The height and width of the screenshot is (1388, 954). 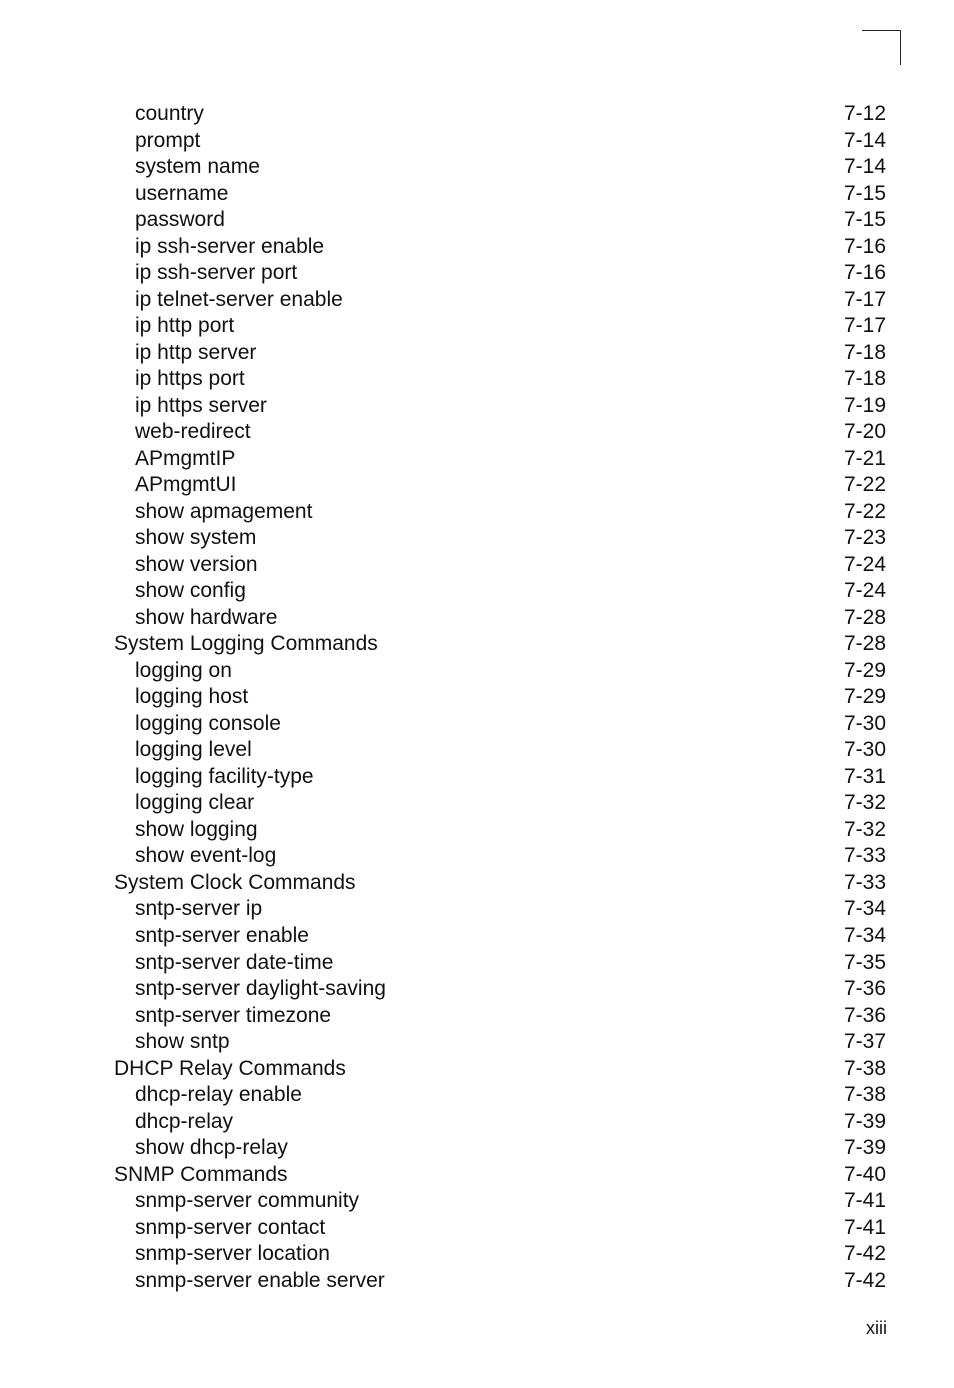 What do you see at coordinates (206, 856) in the screenshot?
I see `toc-entry-title: show event-log` at bounding box center [206, 856].